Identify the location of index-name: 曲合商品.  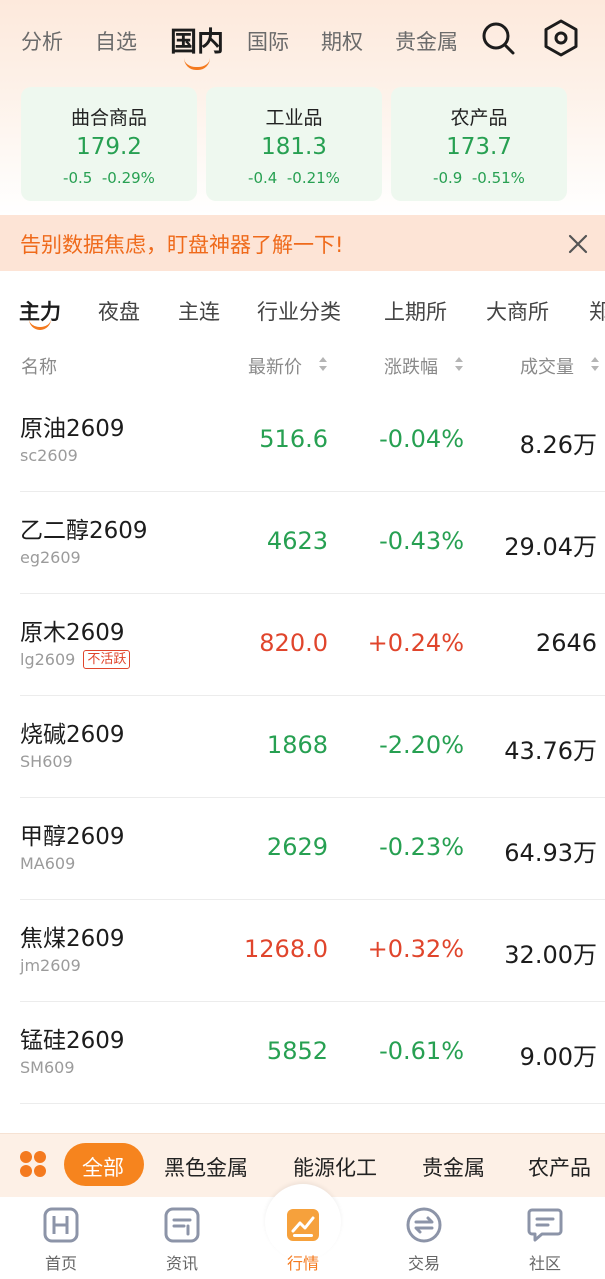
(108, 118).